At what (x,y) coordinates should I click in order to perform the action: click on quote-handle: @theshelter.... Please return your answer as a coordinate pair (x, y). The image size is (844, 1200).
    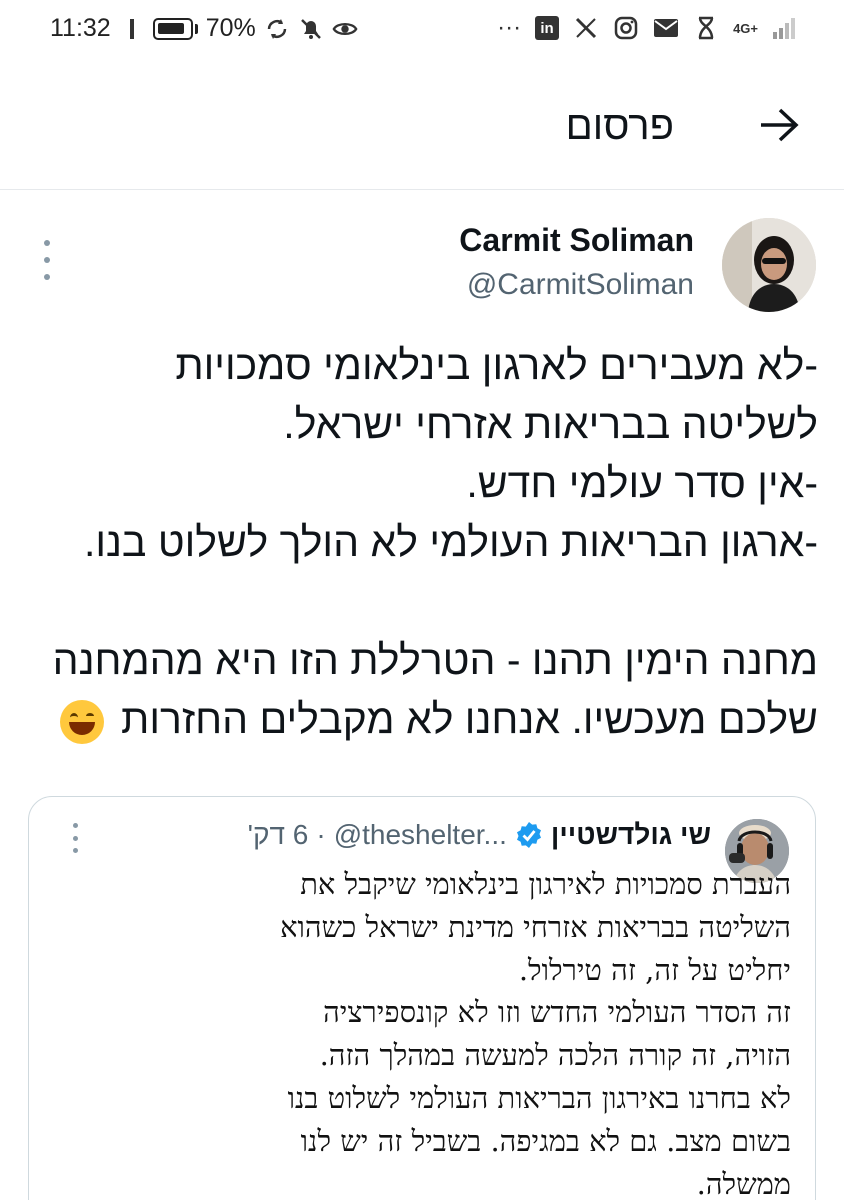
    Looking at the image, I should click on (420, 835).